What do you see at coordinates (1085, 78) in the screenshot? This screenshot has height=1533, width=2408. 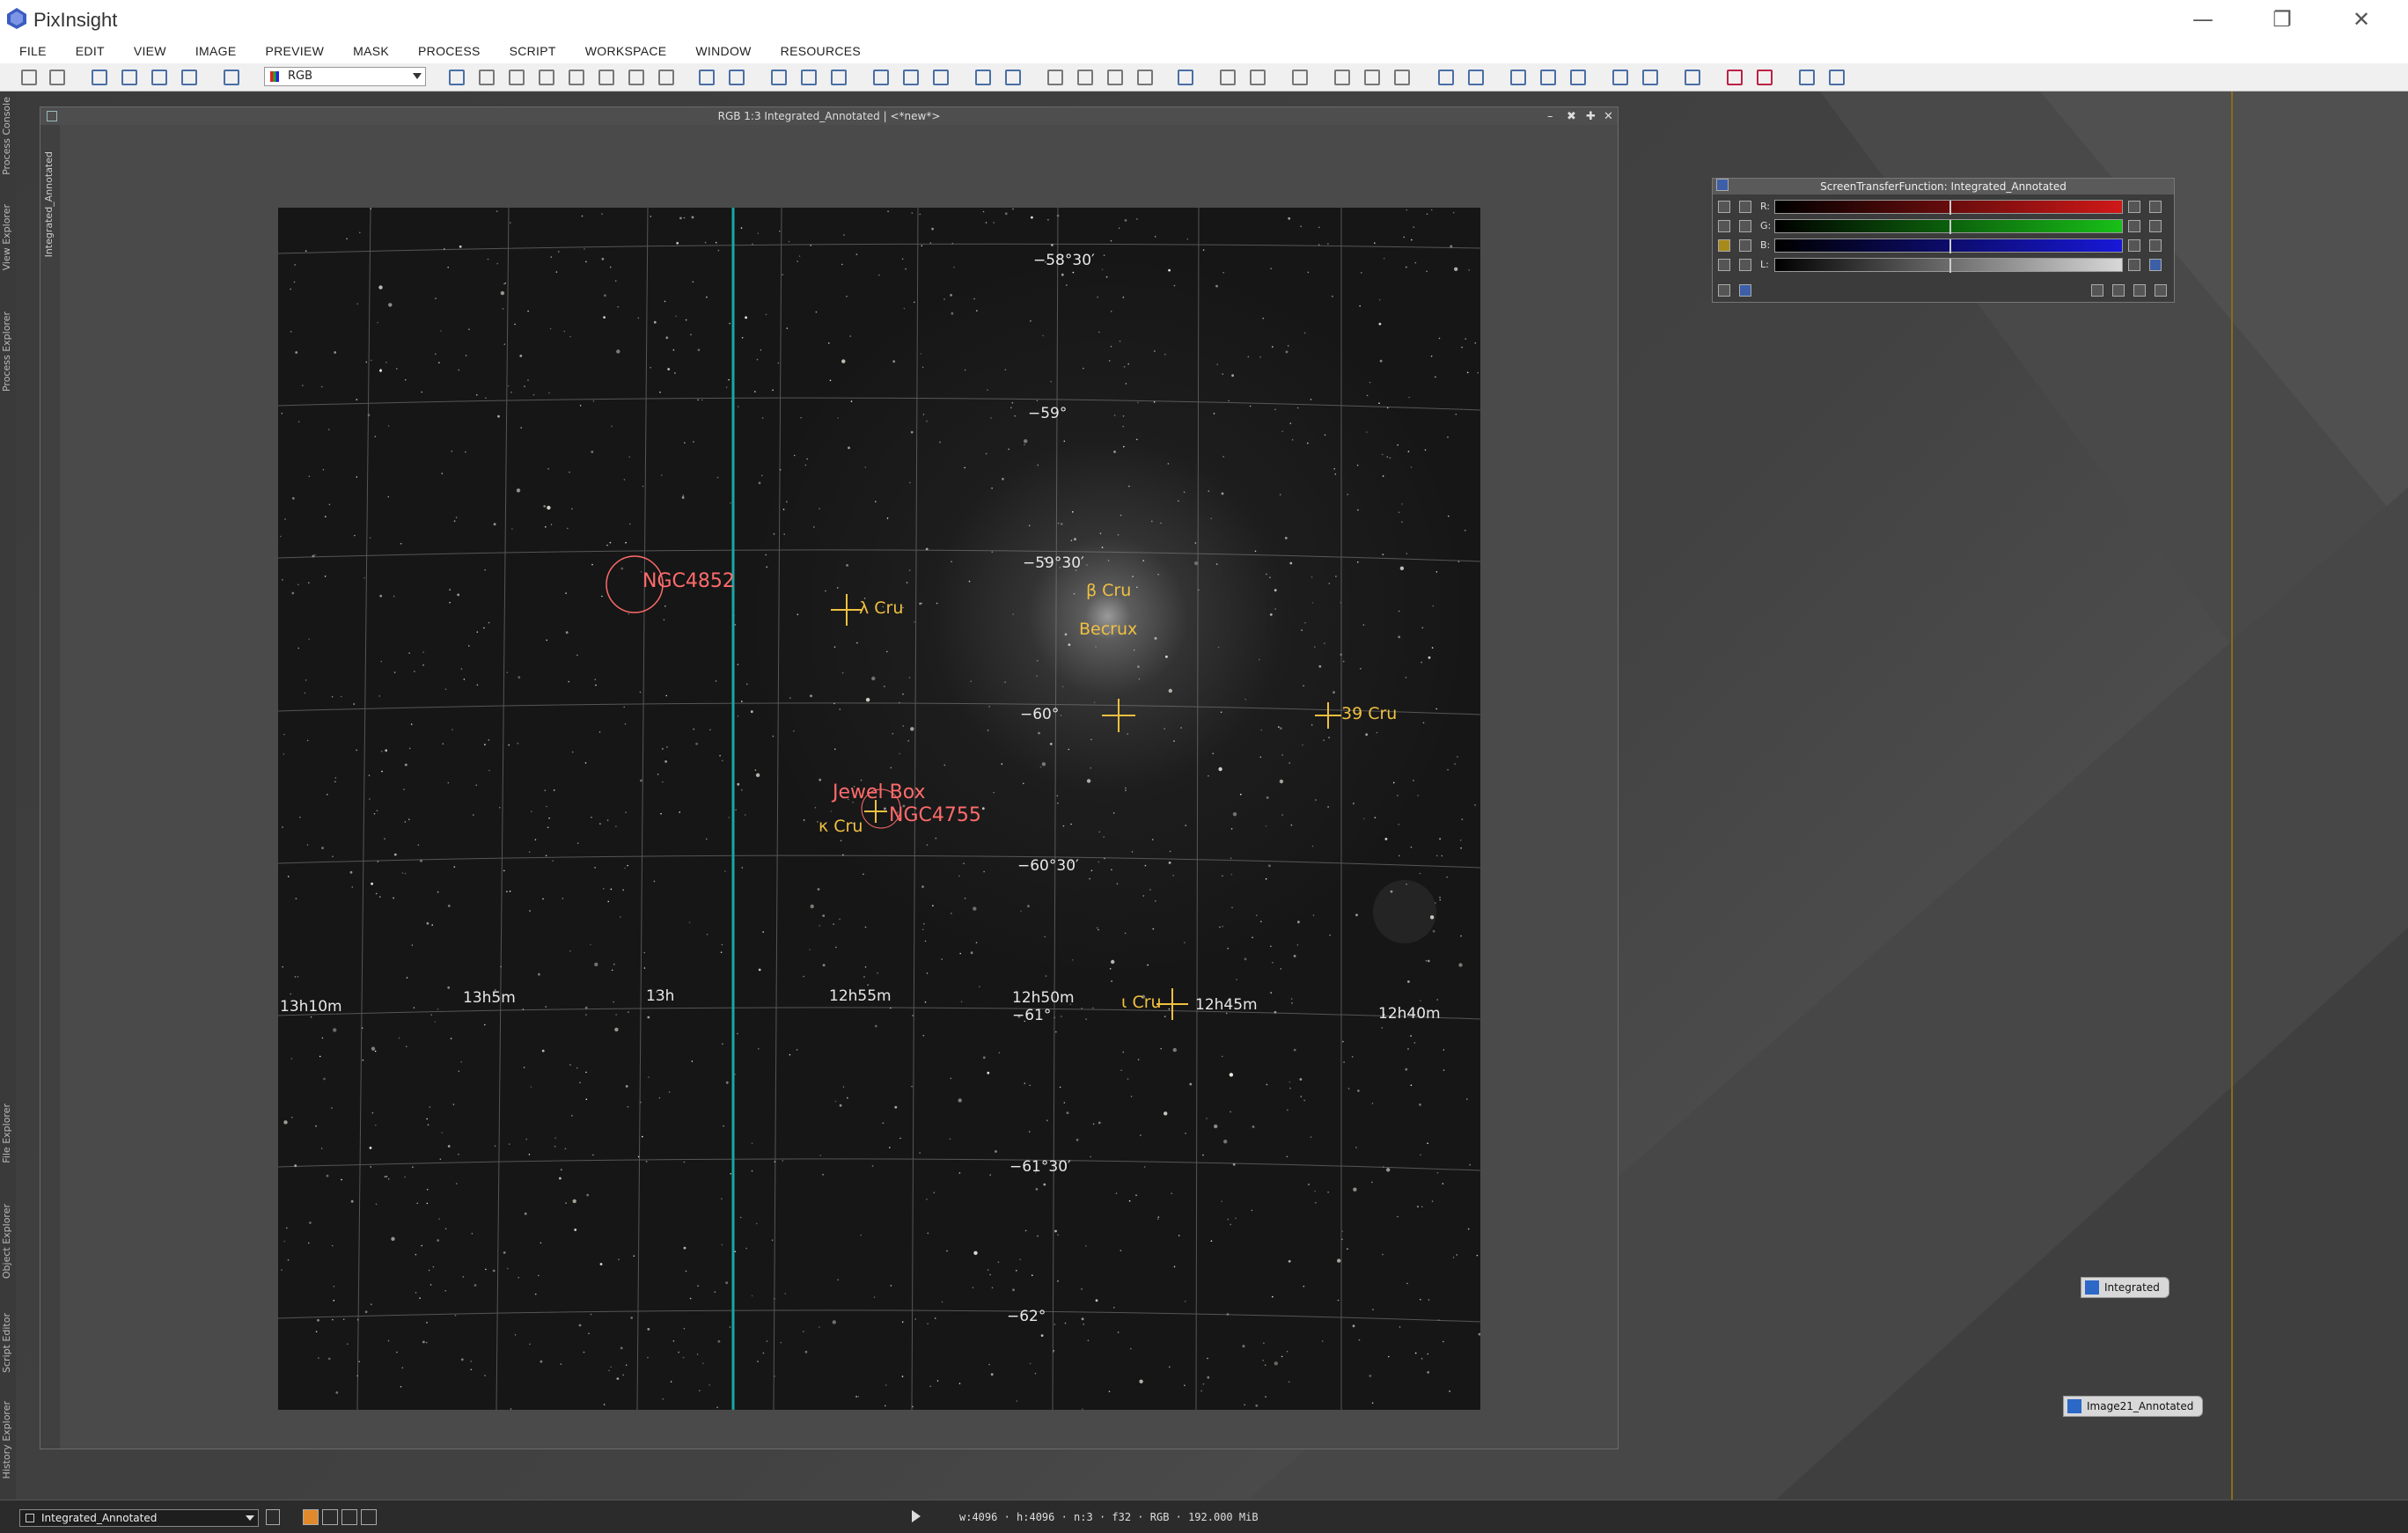 I see `script-2-icon` at bounding box center [1085, 78].